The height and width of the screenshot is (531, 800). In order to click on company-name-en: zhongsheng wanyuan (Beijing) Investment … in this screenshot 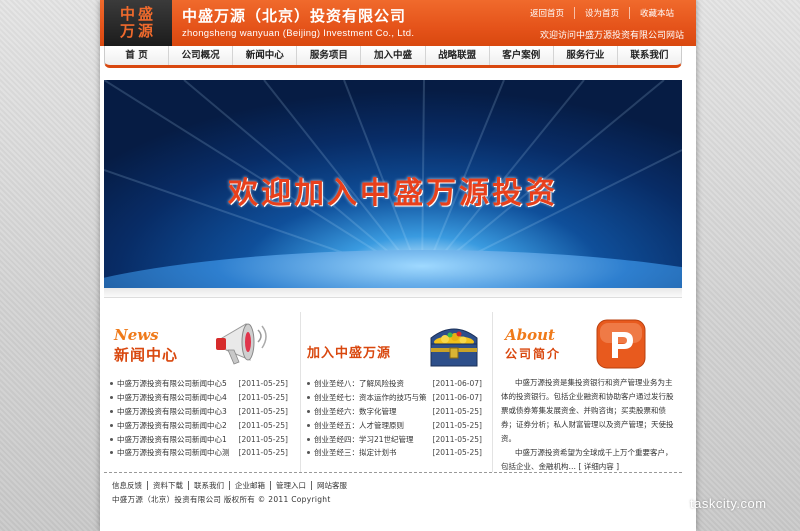, I will do `click(298, 33)`.